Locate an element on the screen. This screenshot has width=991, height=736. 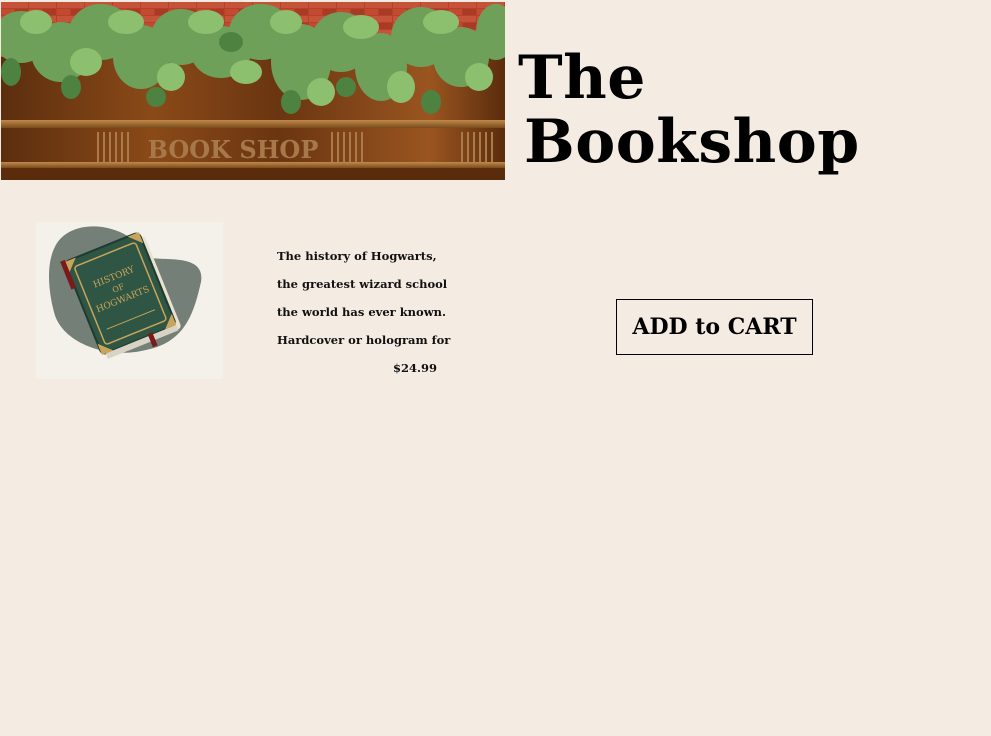
product-price: $24.99 is located at coordinates (414, 368).